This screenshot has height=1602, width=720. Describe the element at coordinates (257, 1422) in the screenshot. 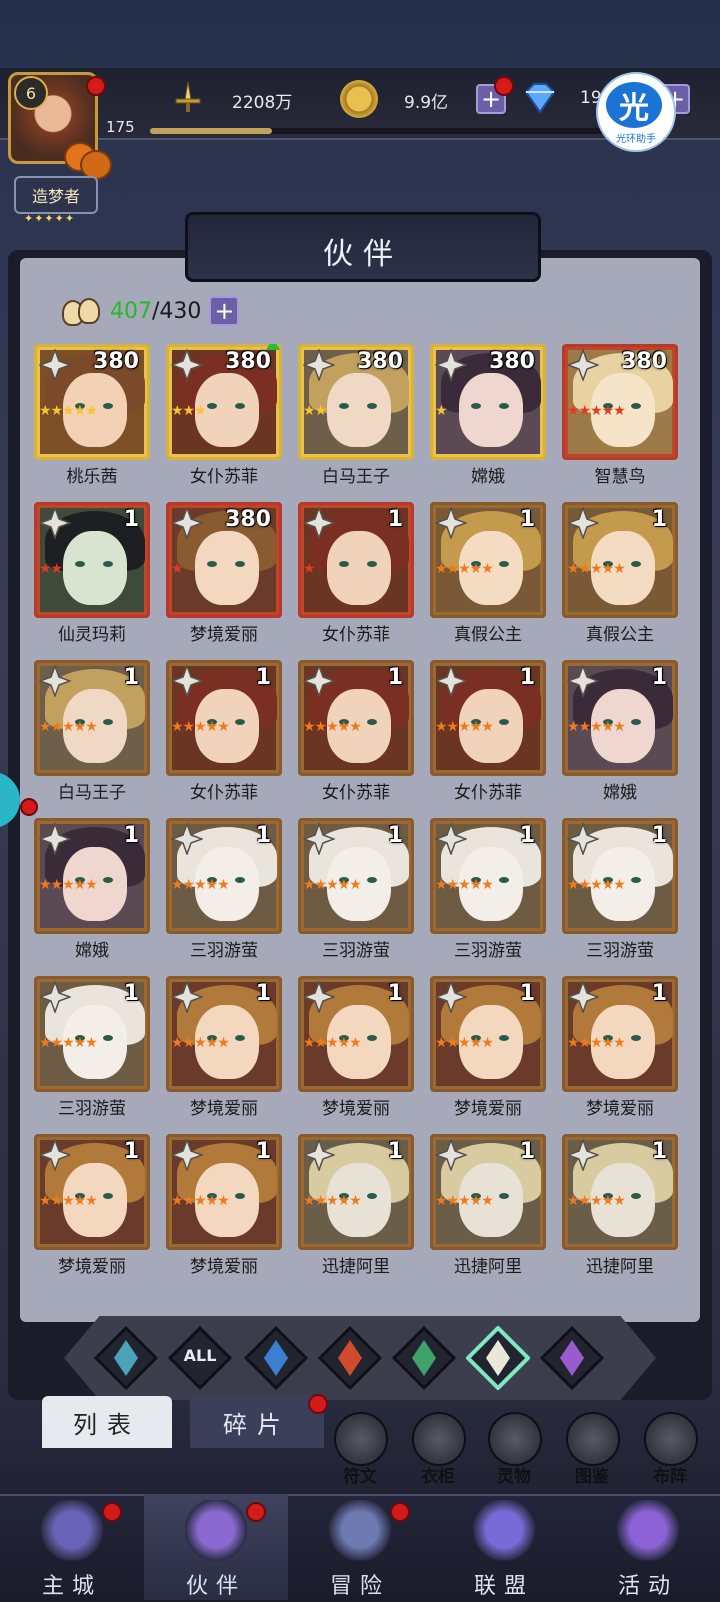

I see `tab-fragments: 碎片` at that location.